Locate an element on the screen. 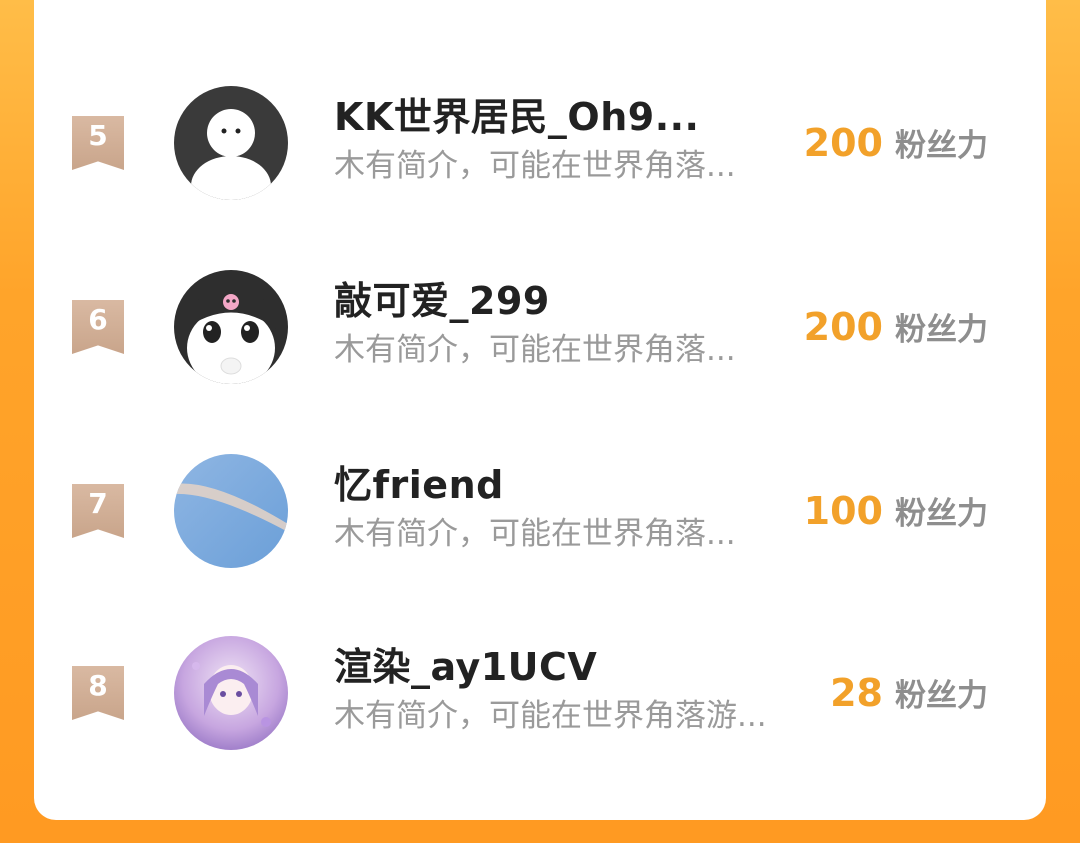 The height and width of the screenshot is (843, 1080). user-name: 渲染_ay1UCV is located at coordinates (465, 667).